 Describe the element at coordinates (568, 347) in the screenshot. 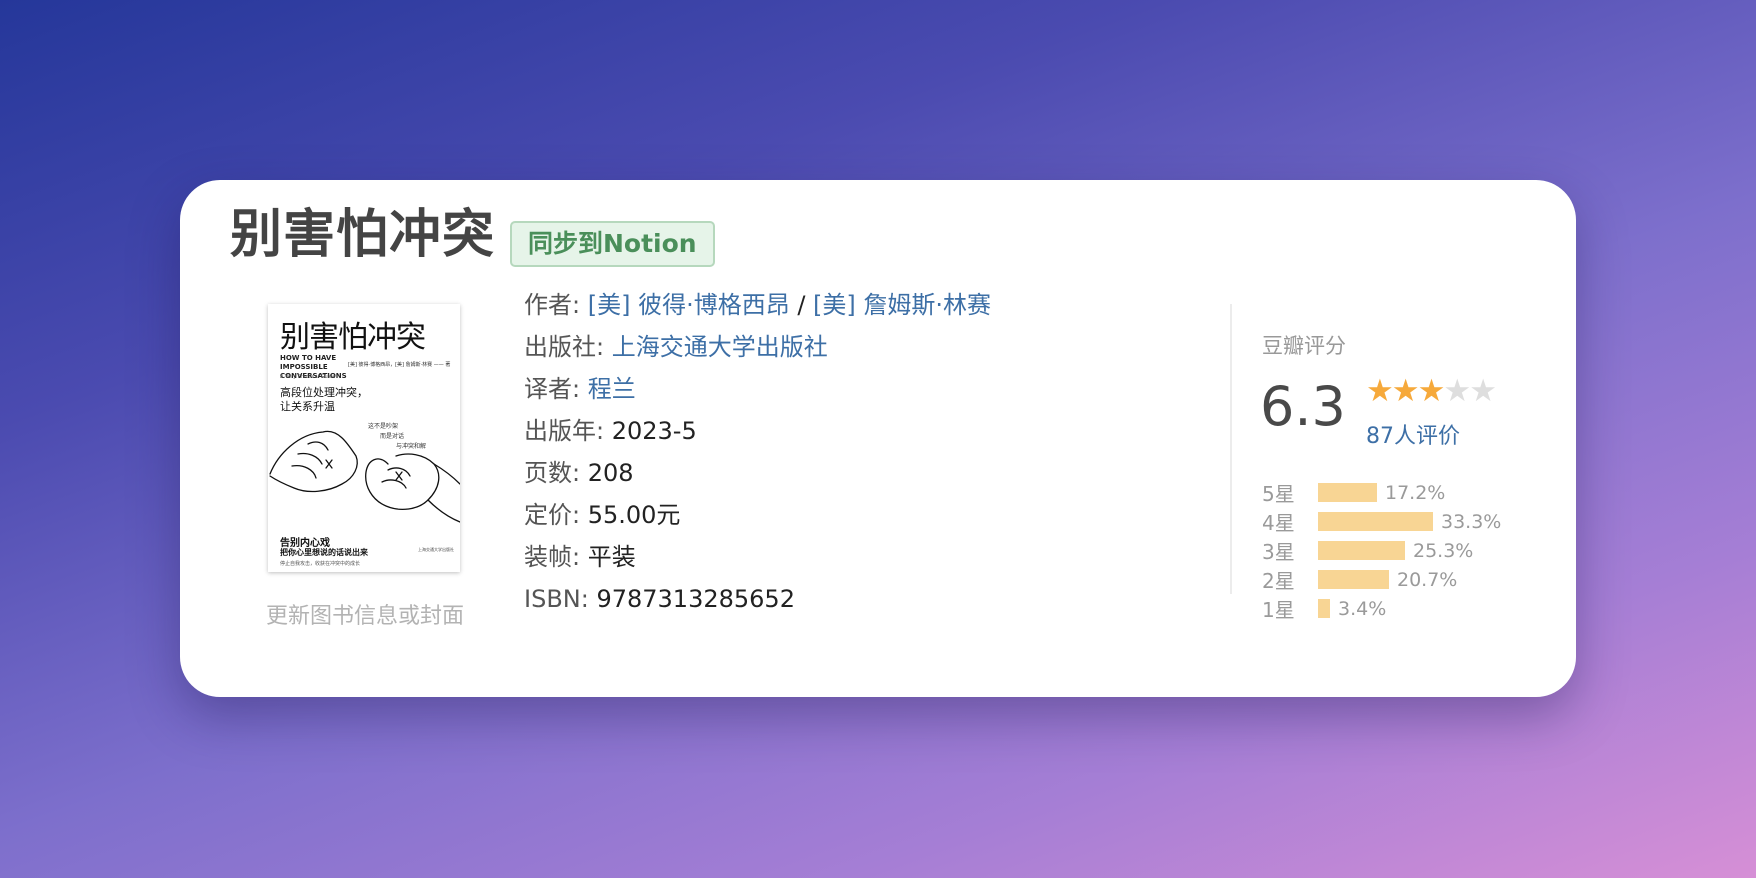

I see `publisher-label: 出版社:` at that location.